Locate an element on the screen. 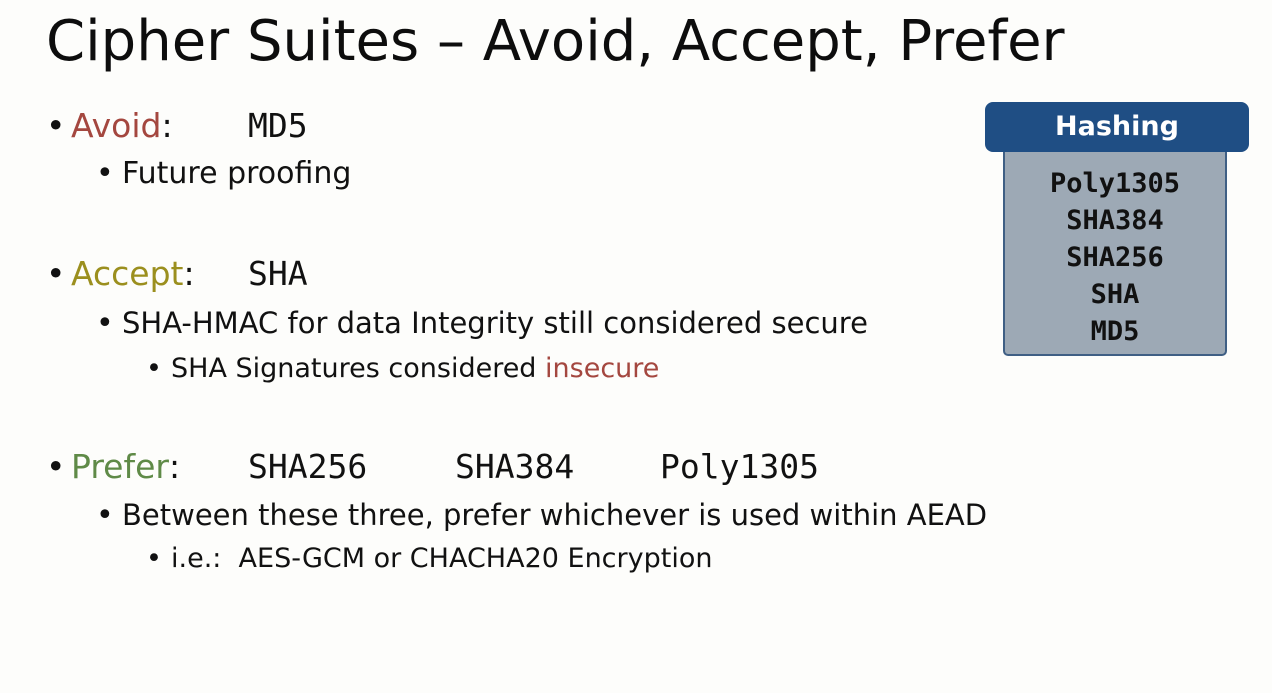 The height and width of the screenshot is (693, 1272). hashing-list: Poly1305 SHA384 SHA256 SHA MD5 is located at coordinates (1115, 257).